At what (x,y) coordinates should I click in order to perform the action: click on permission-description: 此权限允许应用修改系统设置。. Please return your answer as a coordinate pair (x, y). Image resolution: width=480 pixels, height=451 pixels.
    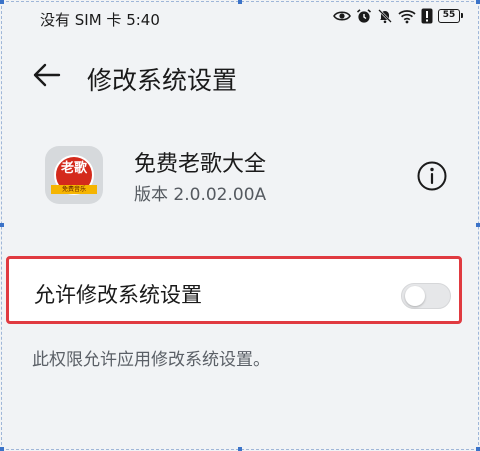
    Looking at the image, I should click on (151, 360).